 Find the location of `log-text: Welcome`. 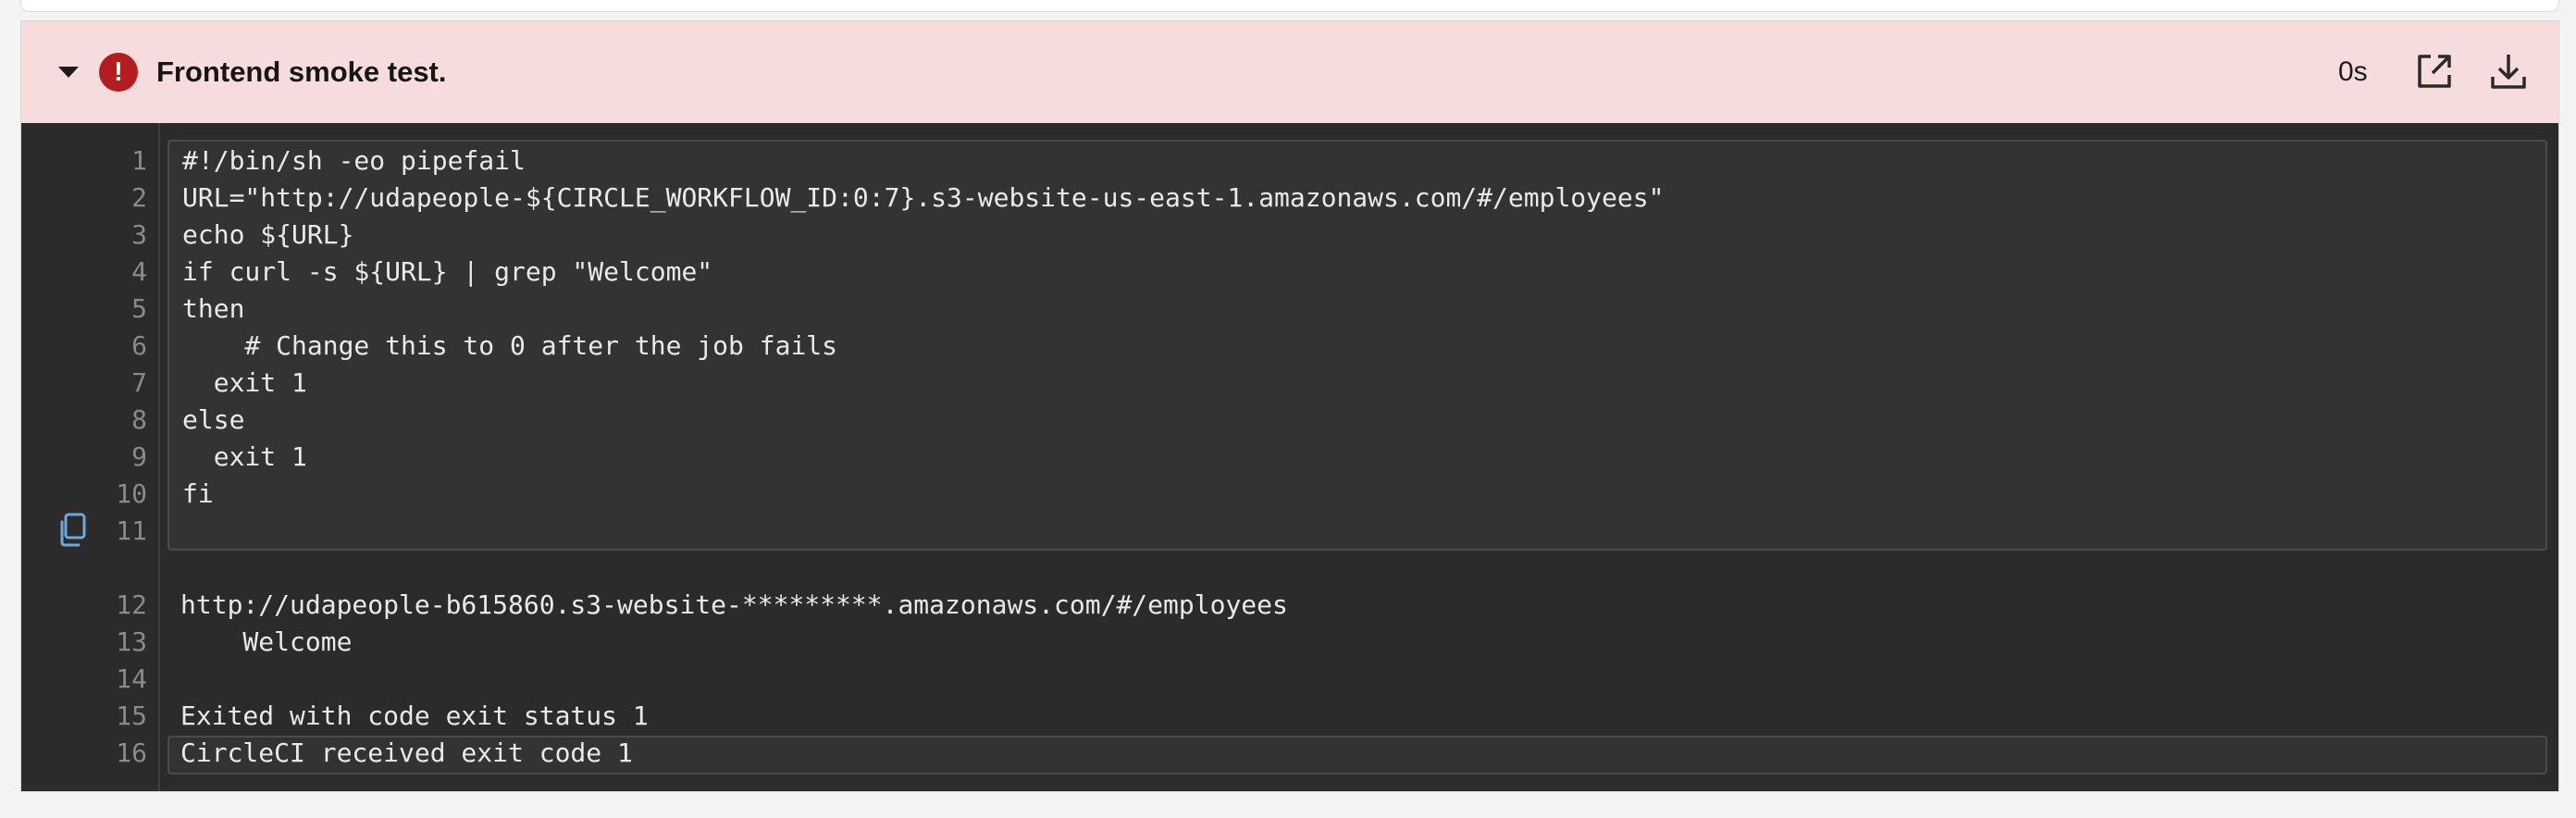

log-text: Welcome is located at coordinates (266, 641).